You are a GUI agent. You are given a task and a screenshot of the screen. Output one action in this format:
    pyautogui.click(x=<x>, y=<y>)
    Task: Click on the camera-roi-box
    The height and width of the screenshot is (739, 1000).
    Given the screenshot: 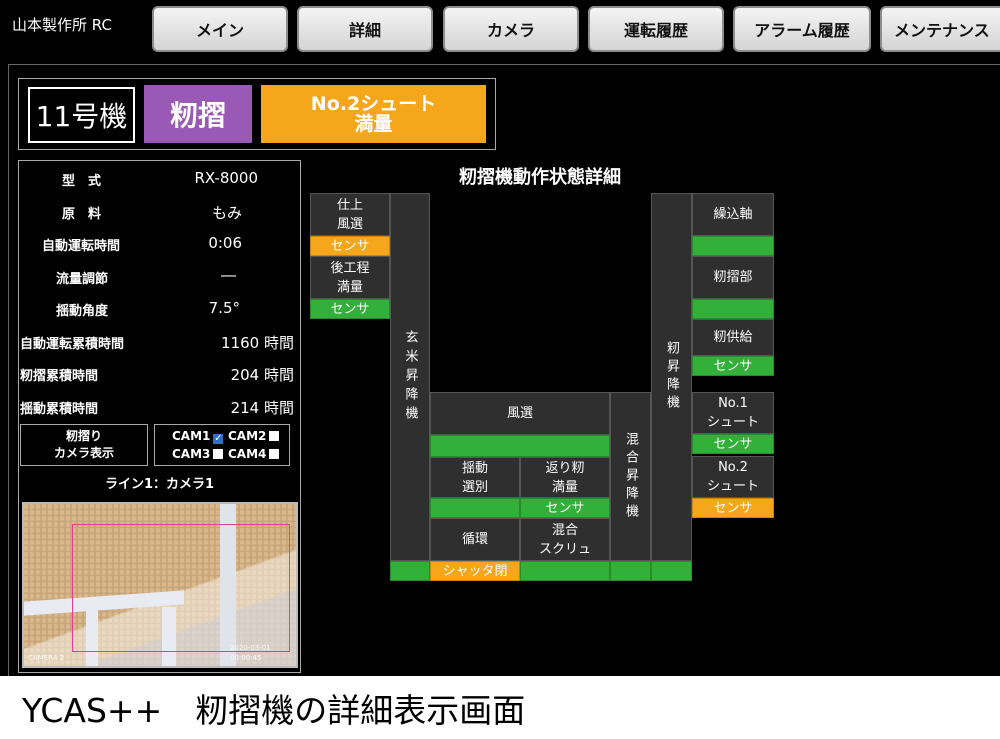 What is the action you would take?
    pyautogui.click(x=181, y=588)
    